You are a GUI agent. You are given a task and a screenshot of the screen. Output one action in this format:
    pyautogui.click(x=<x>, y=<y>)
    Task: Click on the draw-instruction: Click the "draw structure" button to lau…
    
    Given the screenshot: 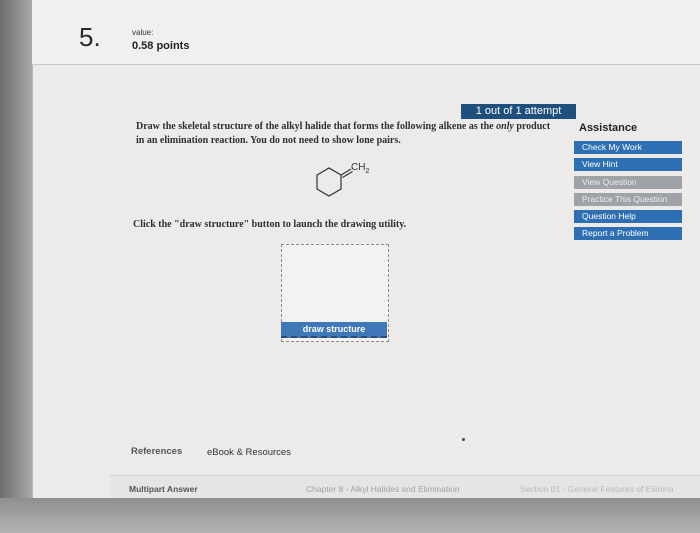 What is the action you would take?
    pyautogui.click(x=270, y=224)
    